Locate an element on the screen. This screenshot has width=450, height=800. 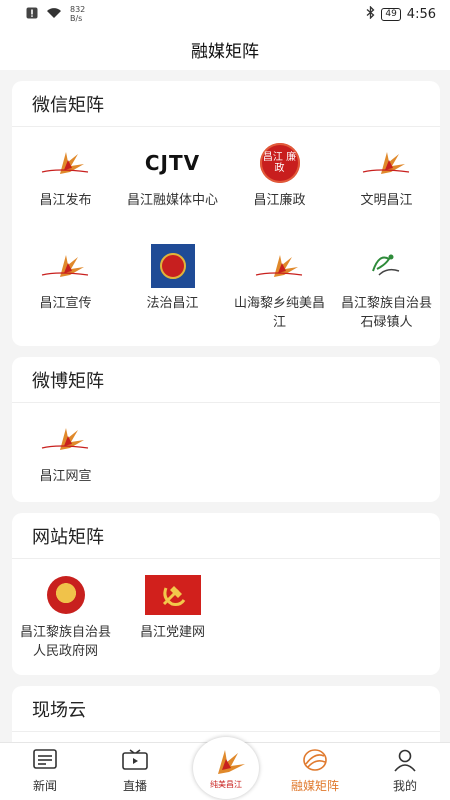
matrix-item-changjiang-fabu: 昌江发布 is located at coordinates (65, 188).